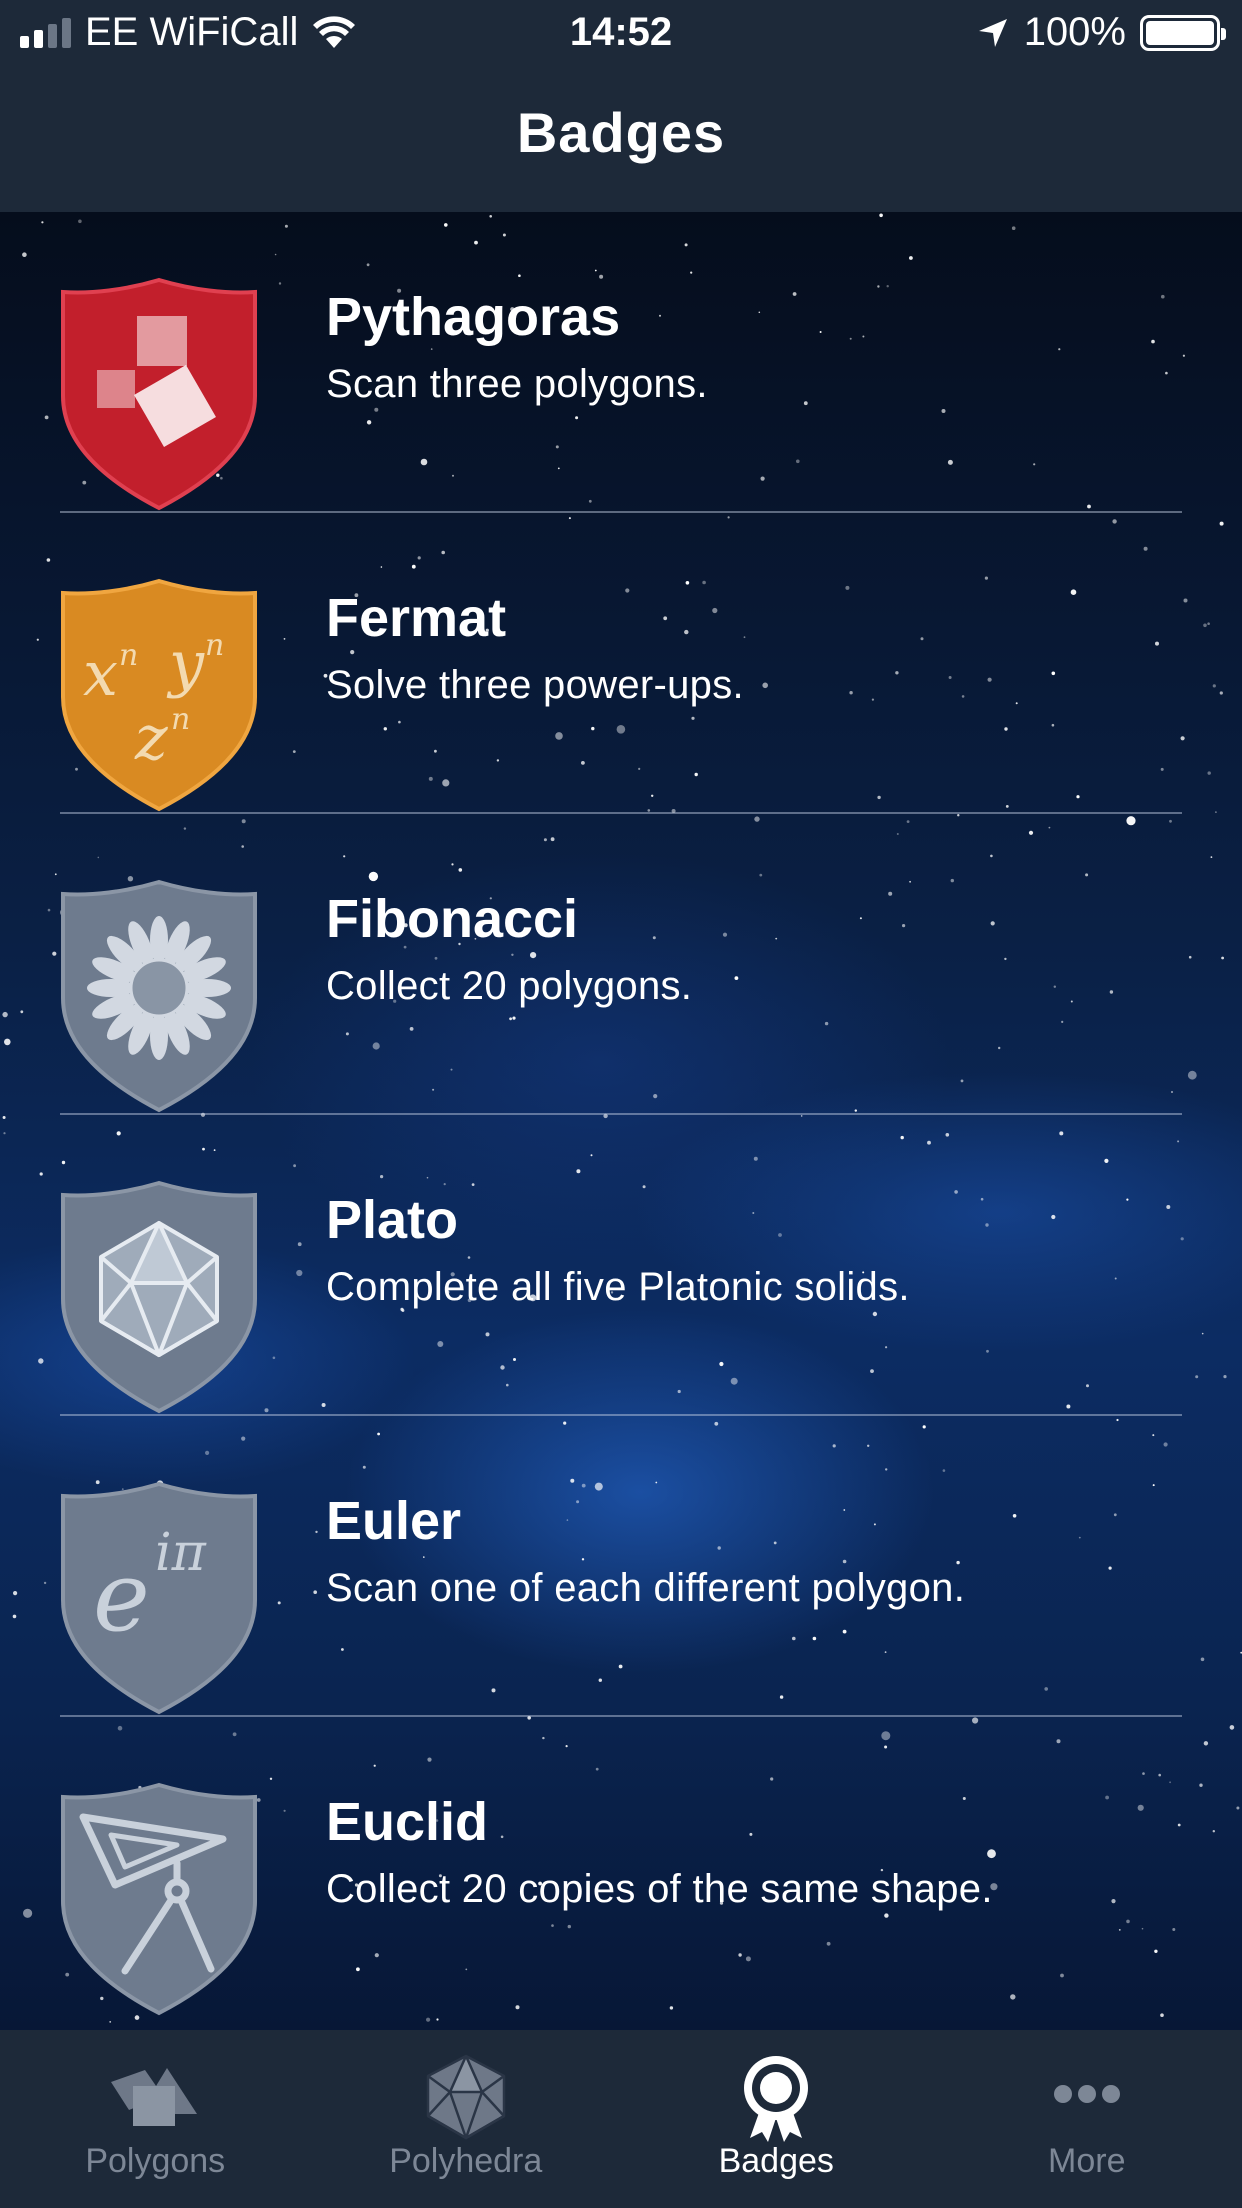  Describe the element at coordinates (618, 1287) in the screenshot. I see `badge-description: Complete all five Platonic solids.` at that location.